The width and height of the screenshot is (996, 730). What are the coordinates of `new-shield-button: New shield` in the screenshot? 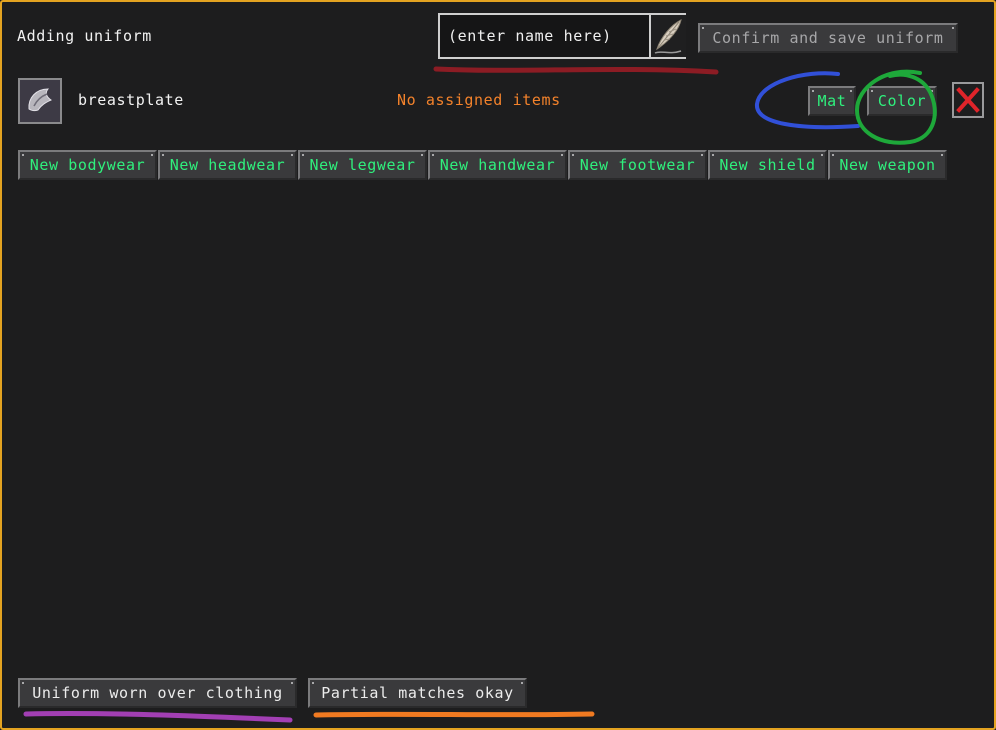 It's located at (767, 165).